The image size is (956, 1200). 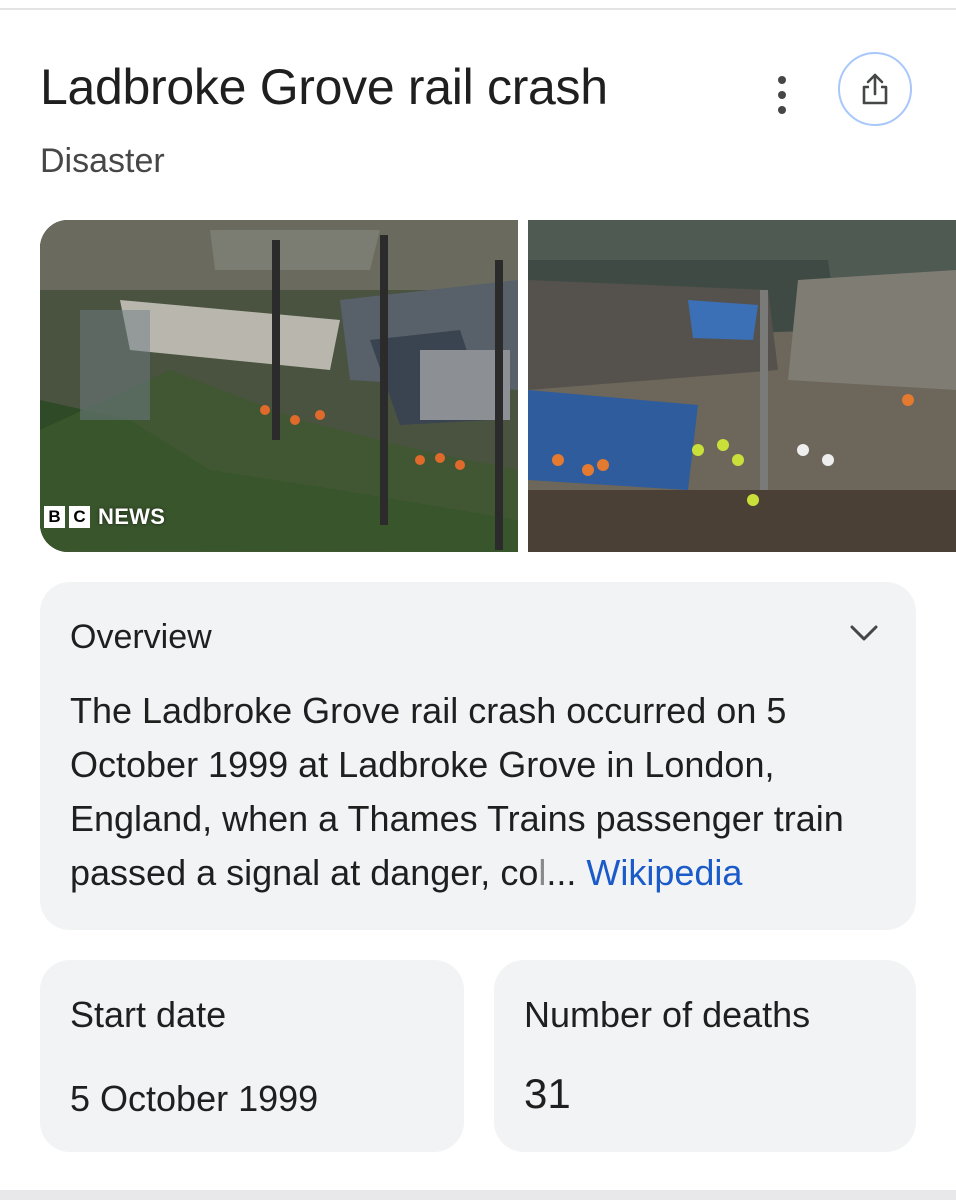 I want to click on overview-heading: Overview, so click(x=141, y=637).